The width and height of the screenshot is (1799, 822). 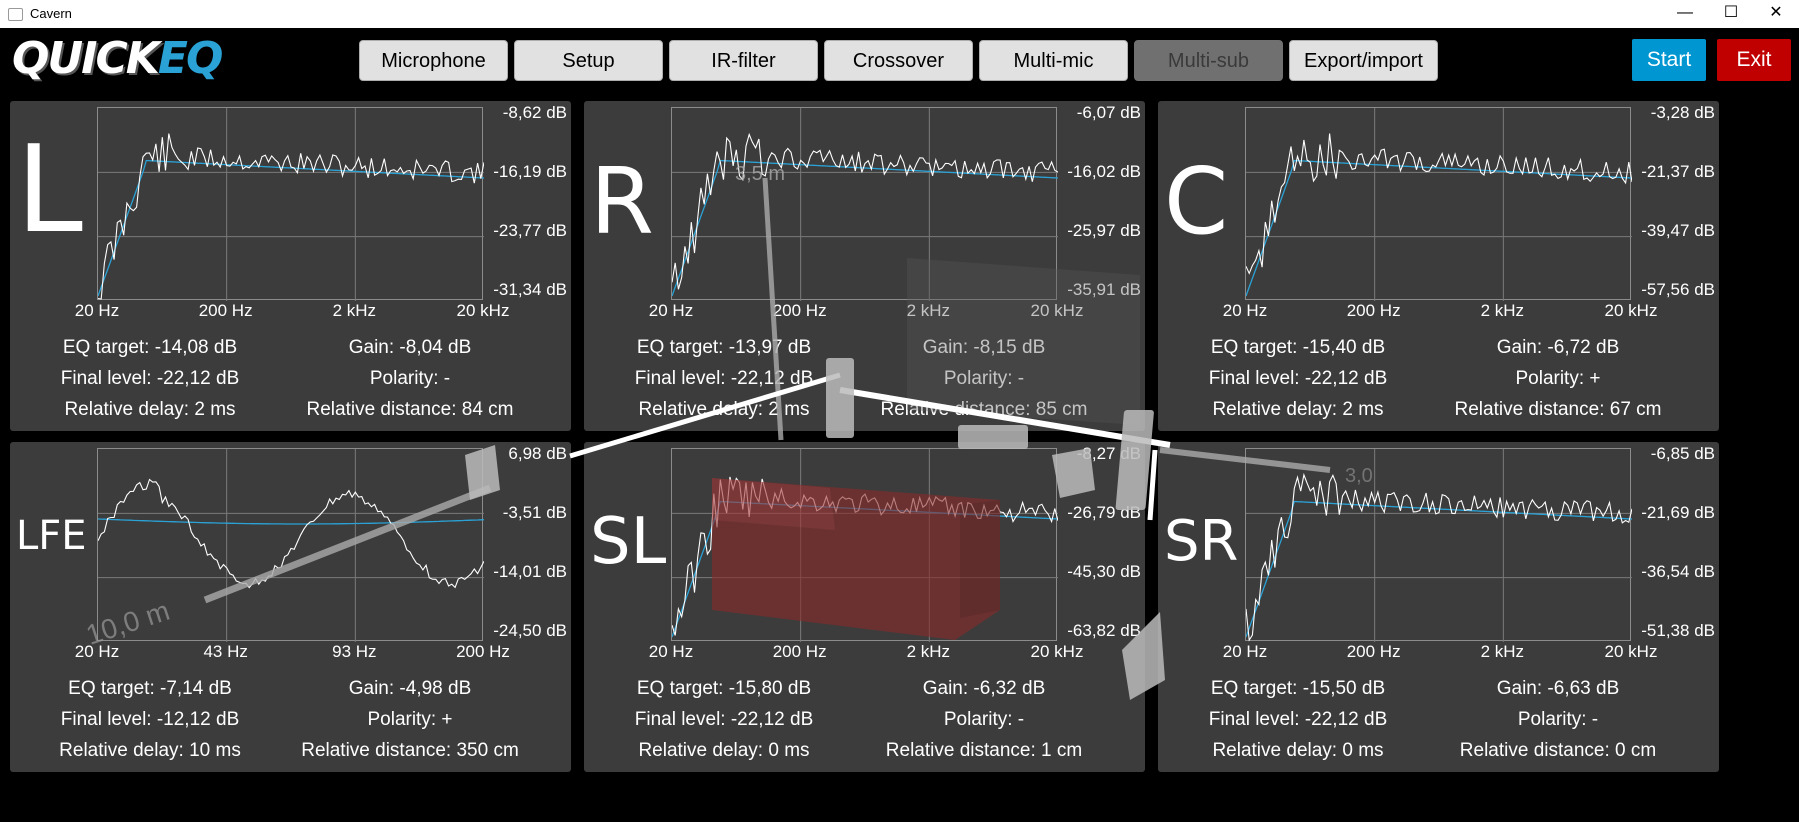 I want to click on tab-export-import: Export/import, so click(x=1363, y=60).